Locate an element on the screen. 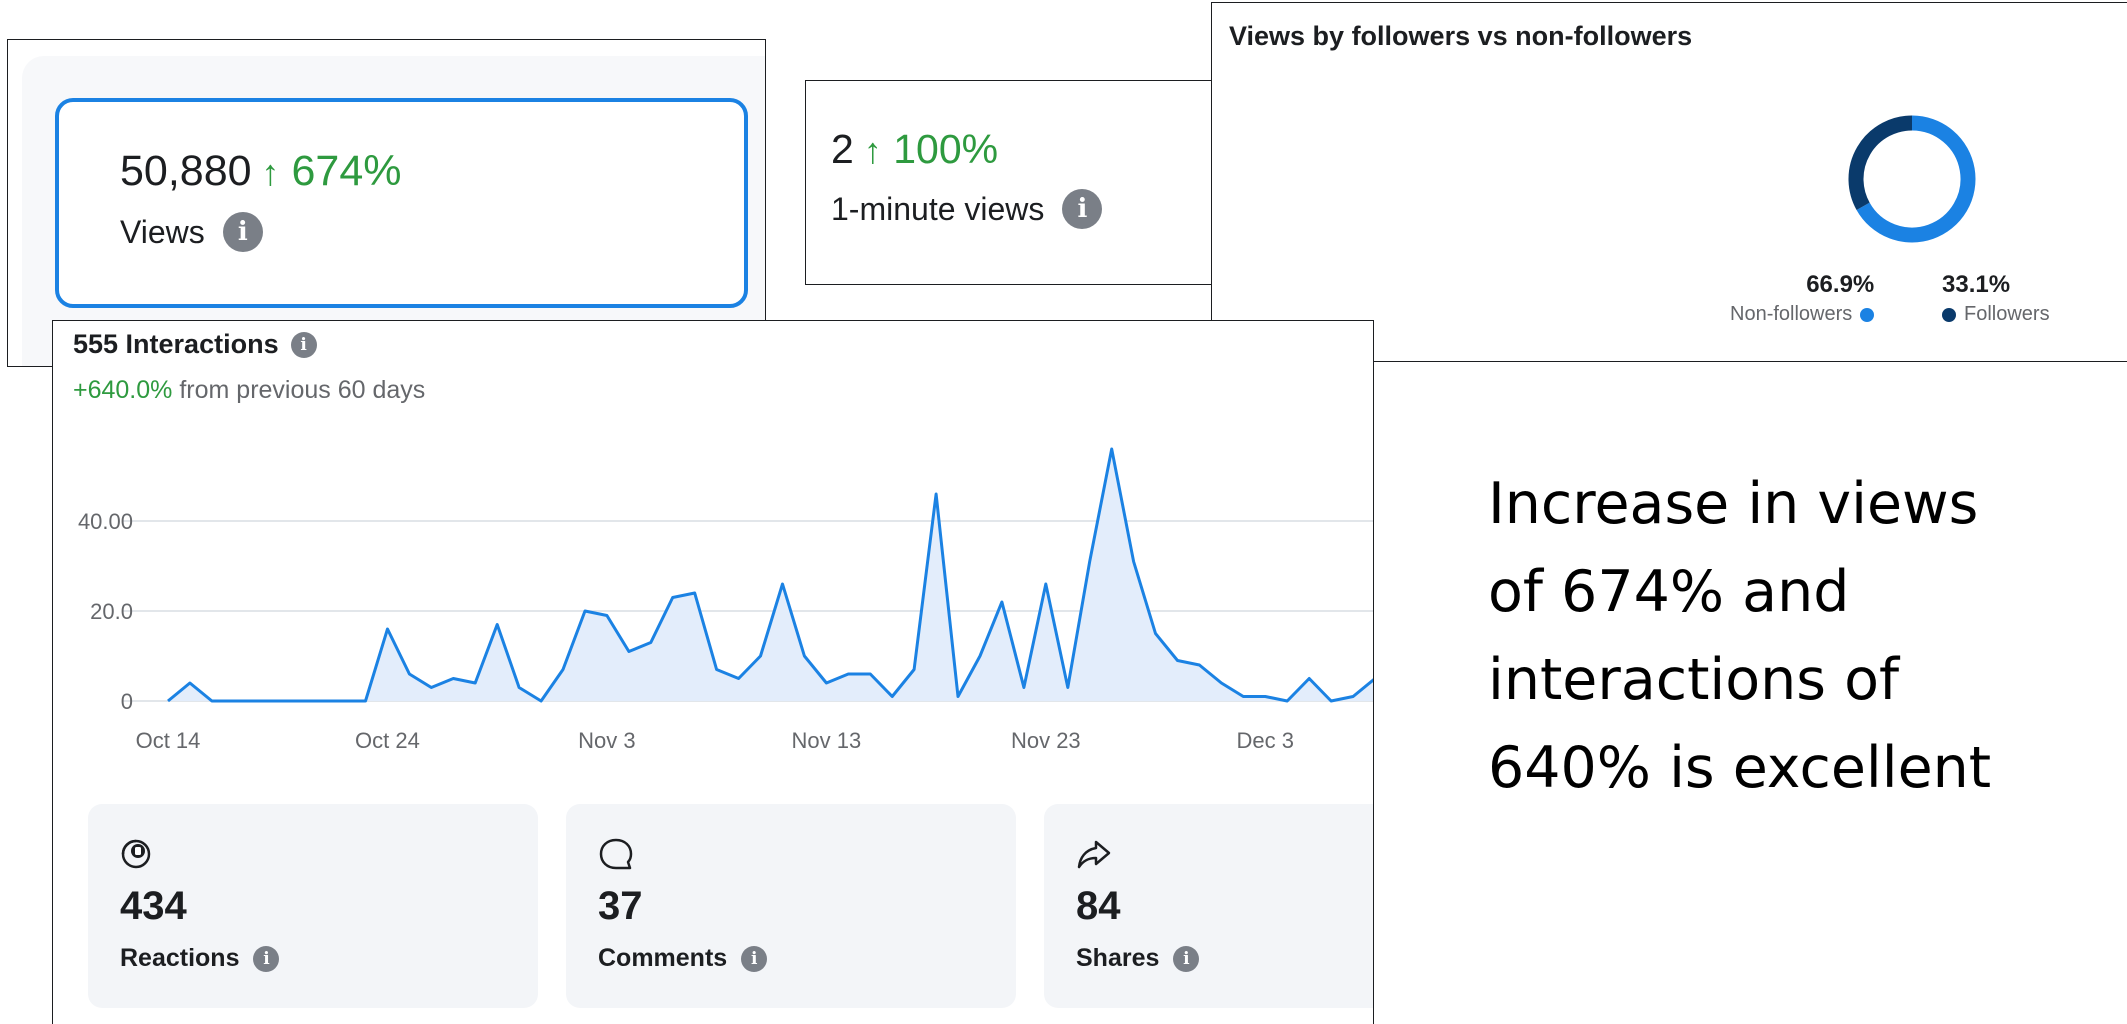  comments-label: Comments is located at coordinates (663, 958).